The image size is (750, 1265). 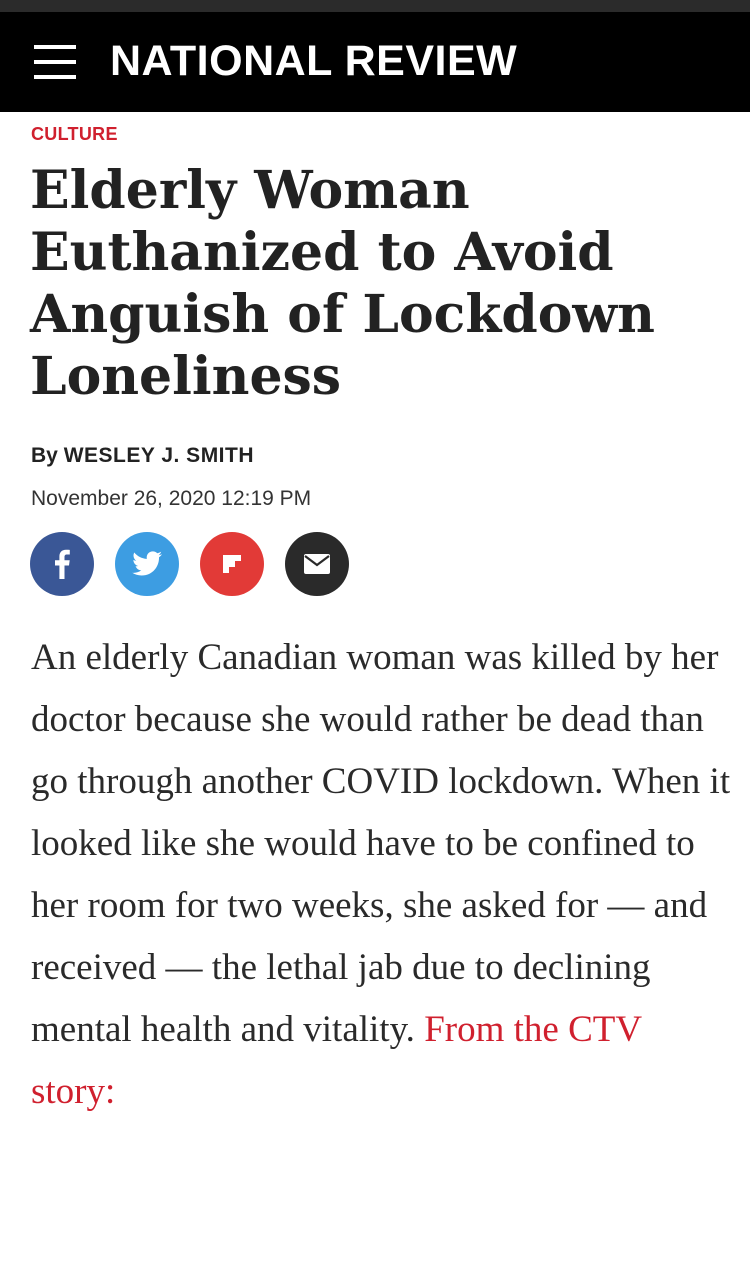 I want to click on email-share-button, so click(x=317, y=564).